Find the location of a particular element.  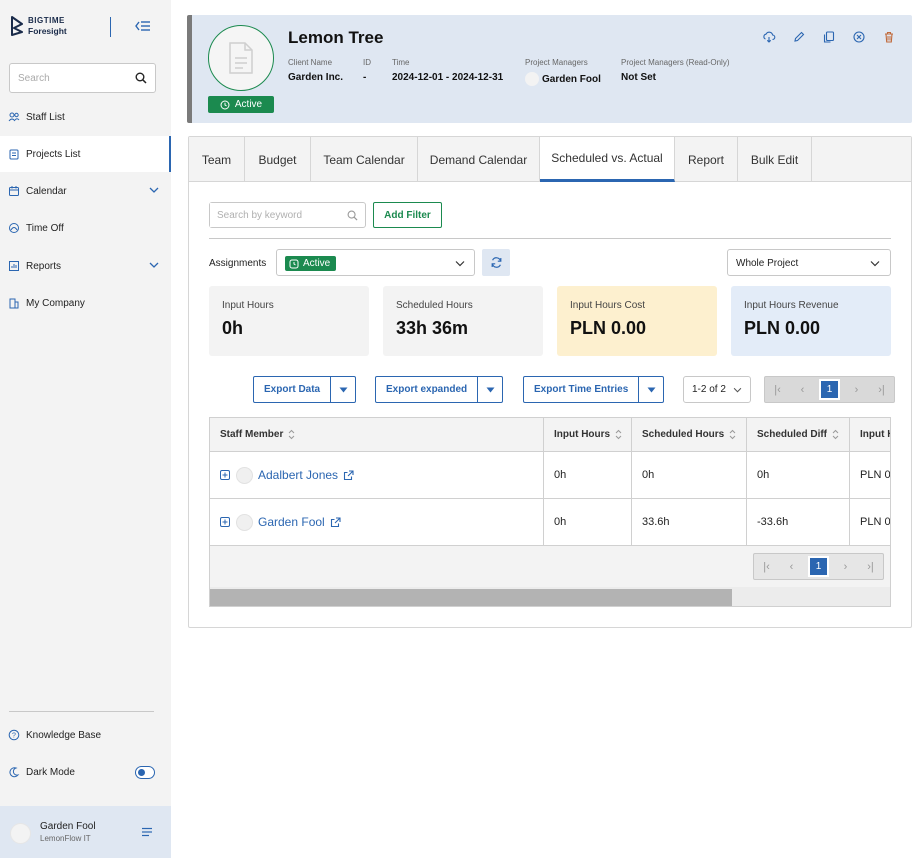

tab-report: Report is located at coordinates (706, 159).